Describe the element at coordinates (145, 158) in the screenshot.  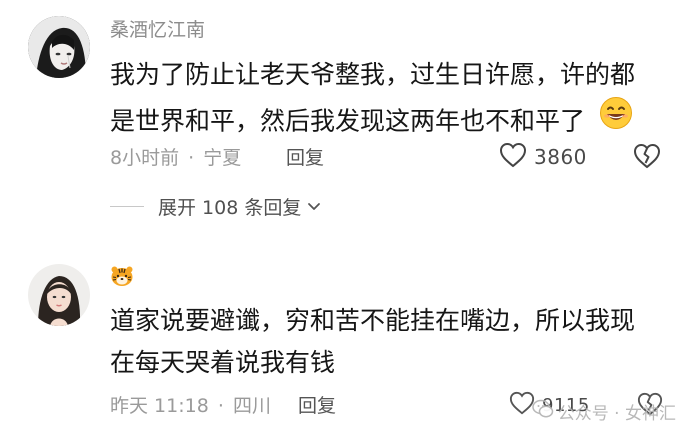
I see `timestamp: 8小时前` at that location.